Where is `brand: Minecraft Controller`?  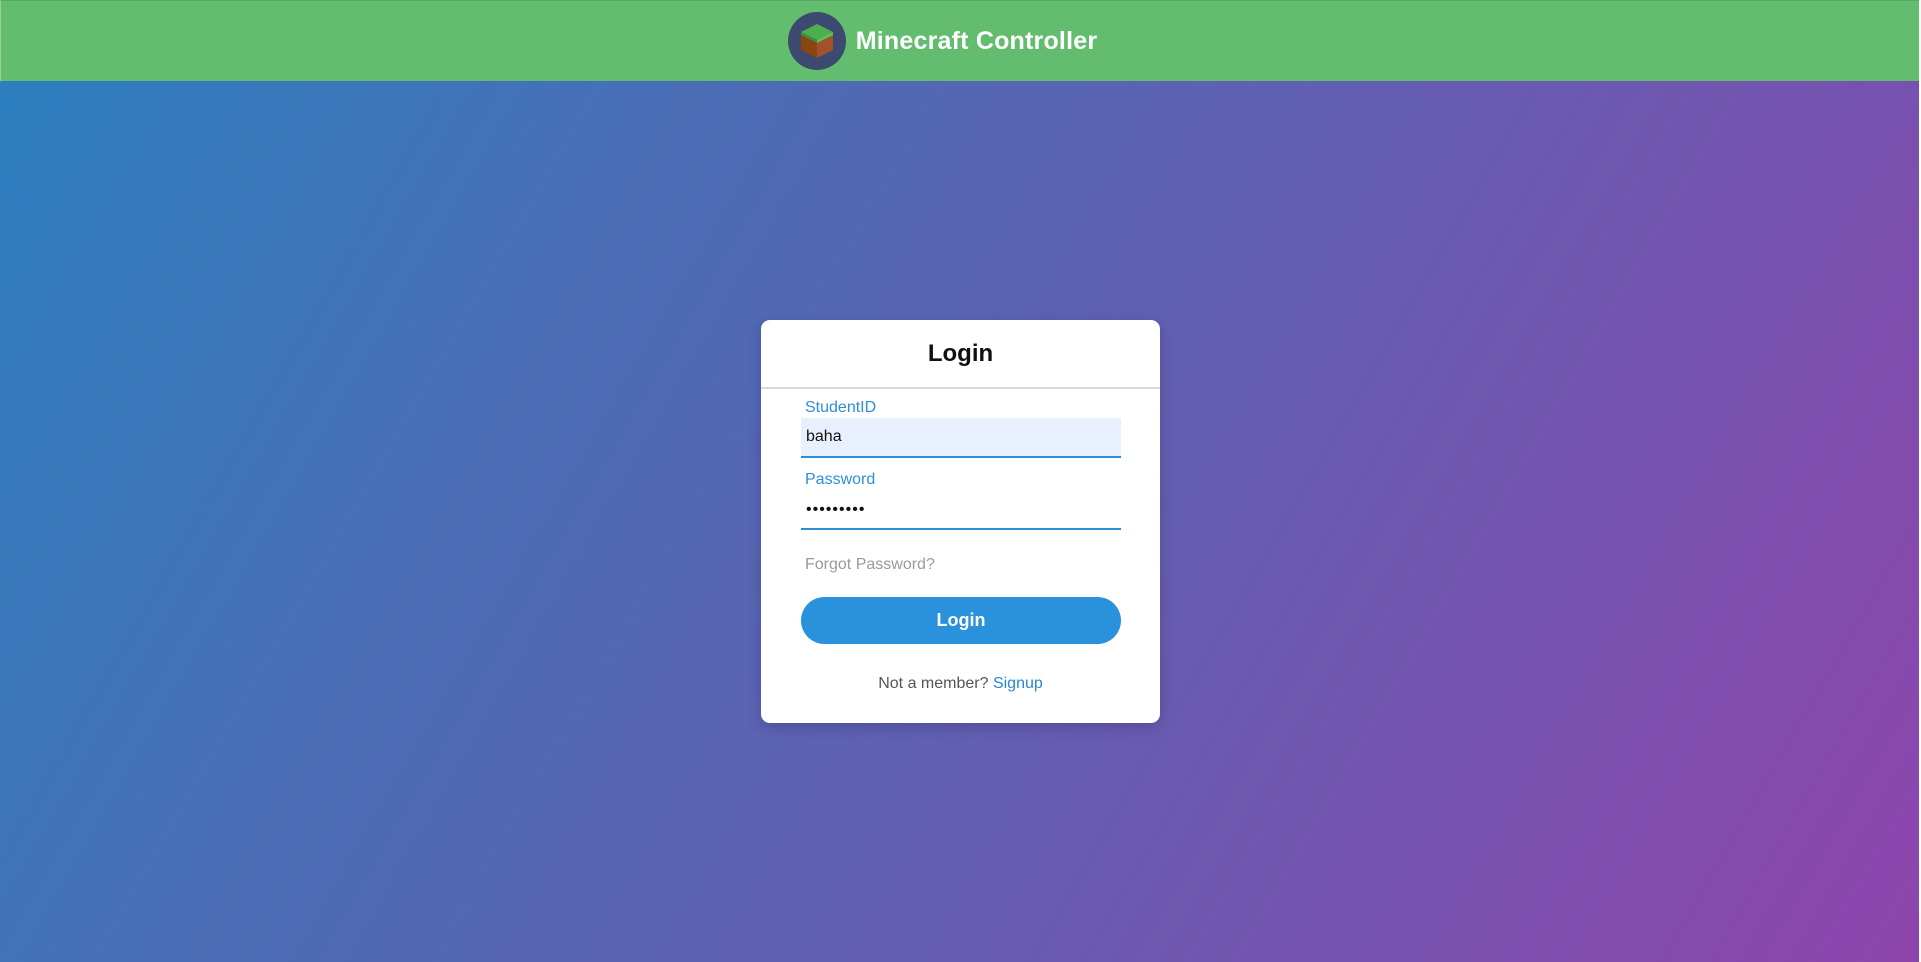 brand: Minecraft Controller is located at coordinates (942, 41).